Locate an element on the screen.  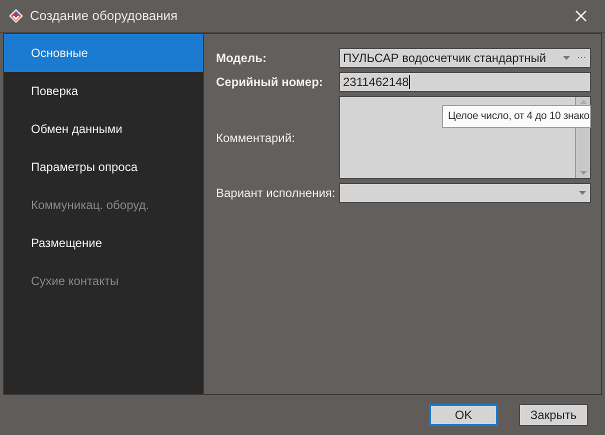
variant-dropdown is located at coordinates (465, 193).